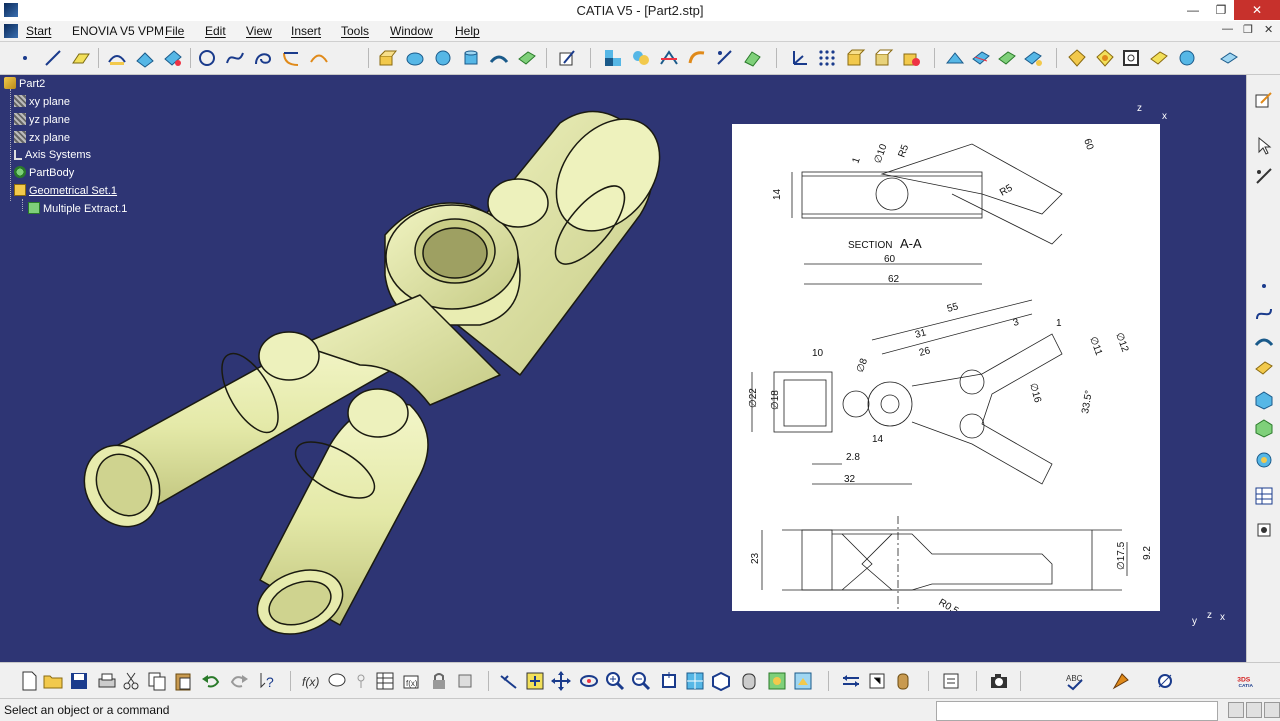 The width and height of the screenshot is (1280, 721). I want to click on iso-view-icon, so click(721, 681).